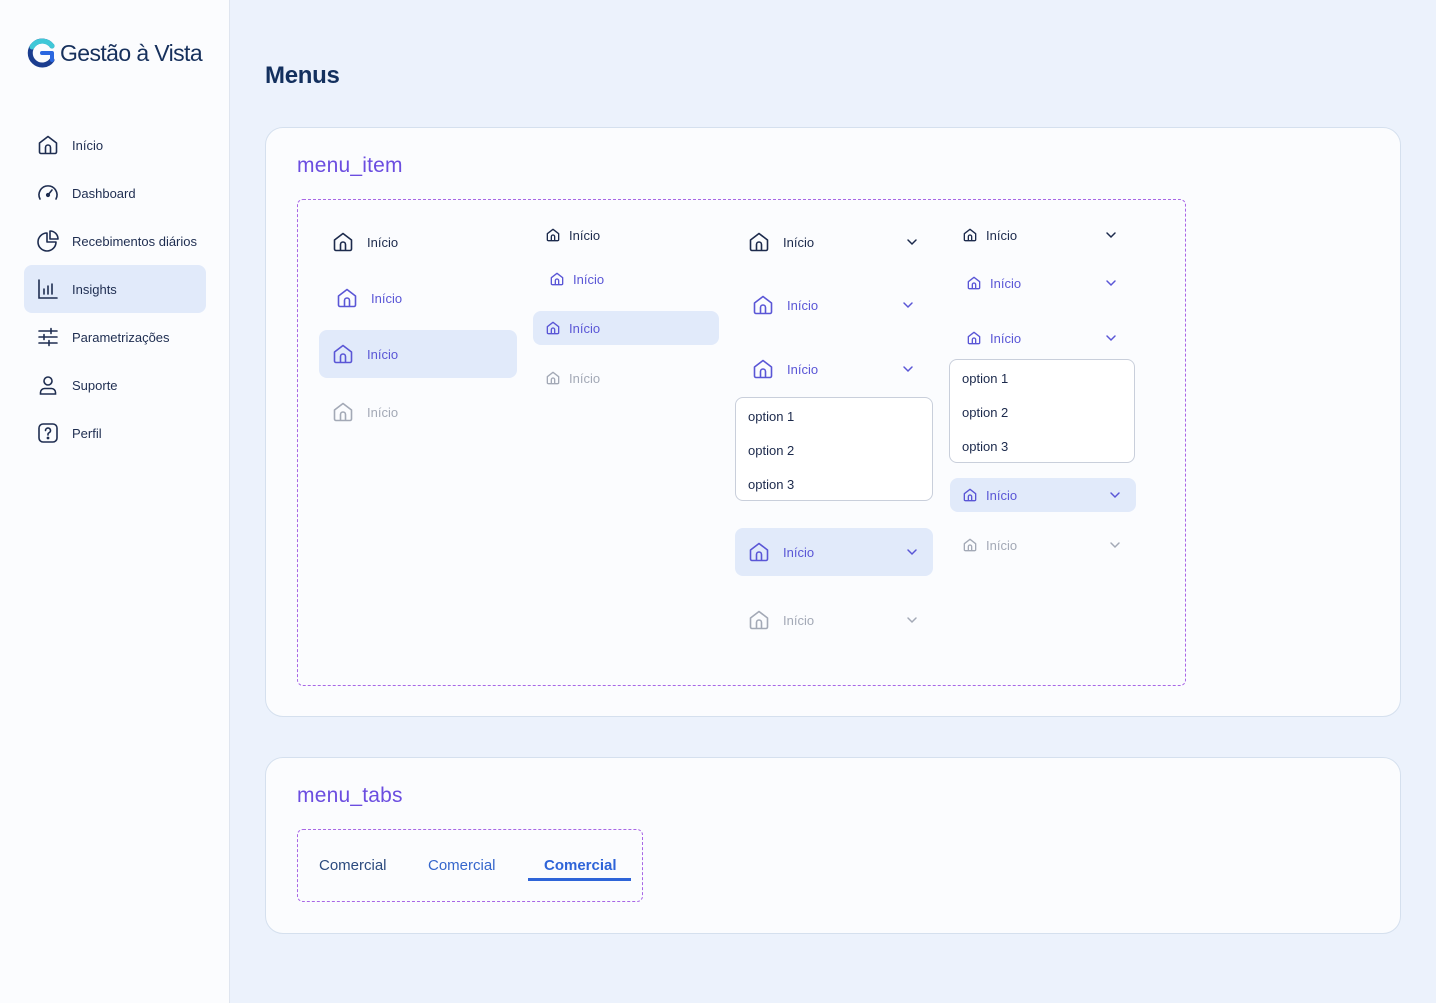 The height and width of the screenshot is (1003, 1436). What do you see at coordinates (95, 385) in the screenshot?
I see `sidebar-item-label: Suporte` at bounding box center [95, 385].